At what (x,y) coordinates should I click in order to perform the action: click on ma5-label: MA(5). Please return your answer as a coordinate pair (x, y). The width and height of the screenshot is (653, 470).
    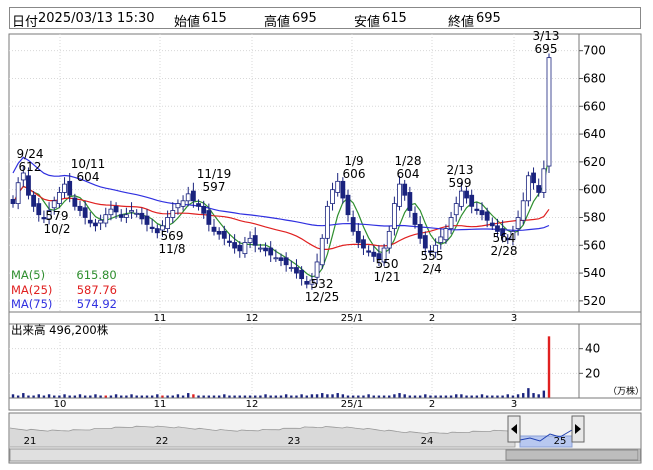
    Looking at the image, I should click on (28, 275).